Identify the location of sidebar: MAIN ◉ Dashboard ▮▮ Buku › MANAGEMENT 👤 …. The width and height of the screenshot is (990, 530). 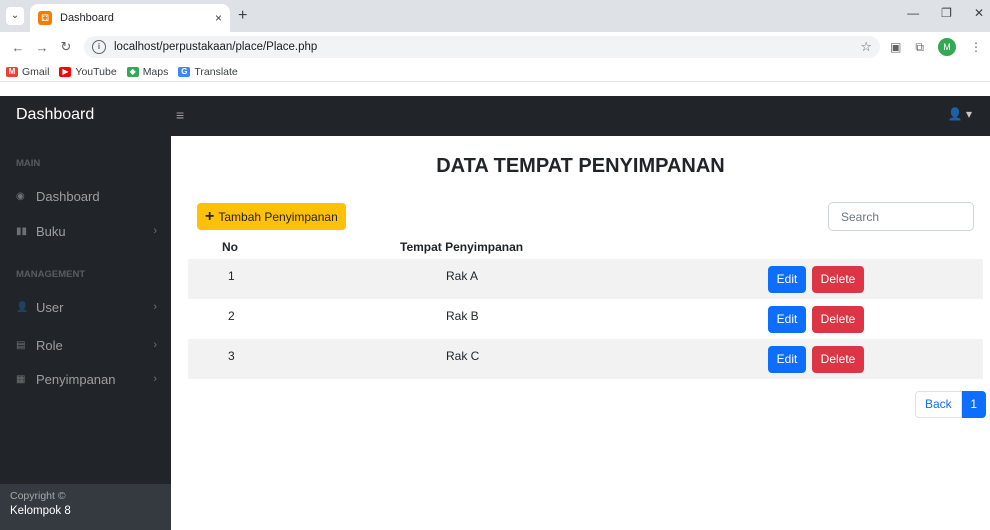
(85, 333).